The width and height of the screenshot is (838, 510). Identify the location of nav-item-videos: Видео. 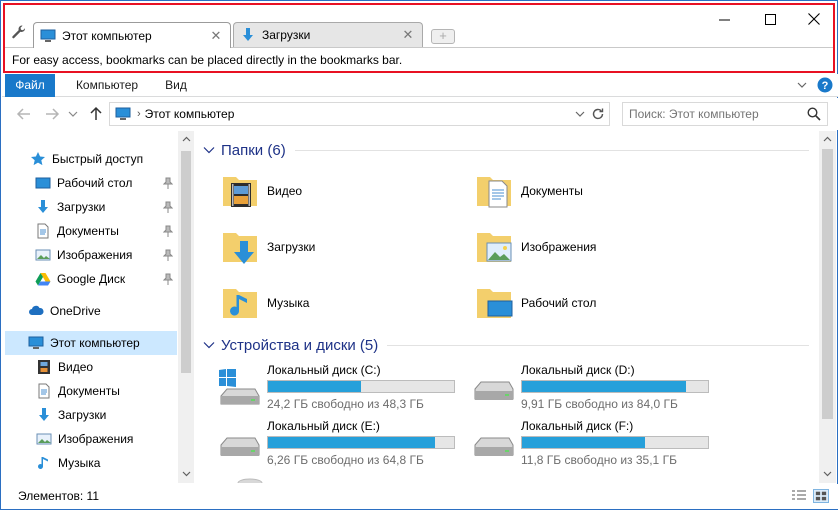
(106, 367).